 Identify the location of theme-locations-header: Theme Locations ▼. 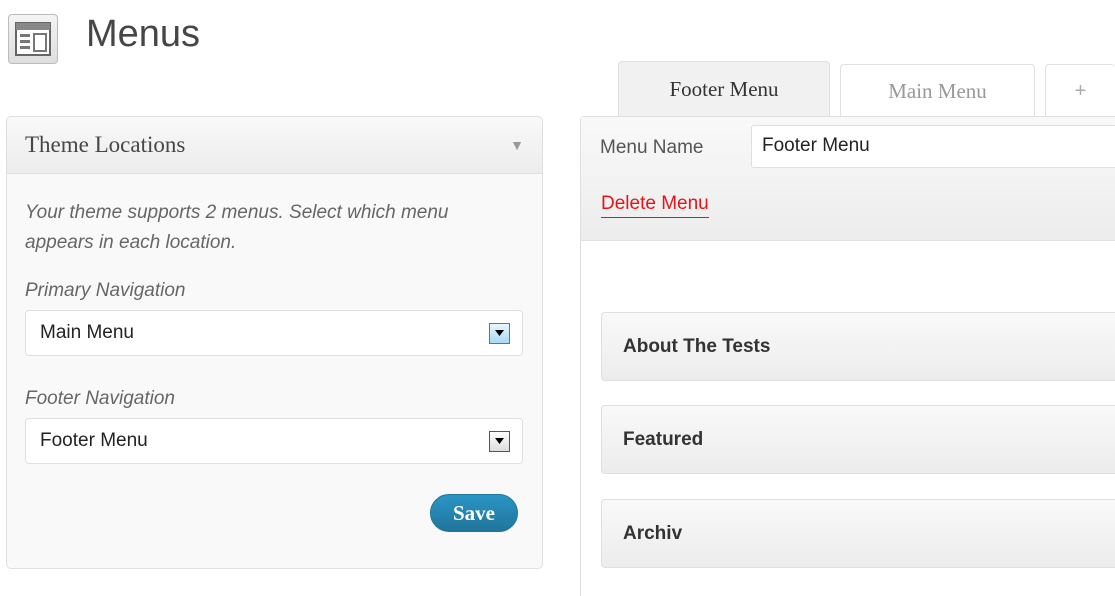
(274, 145).